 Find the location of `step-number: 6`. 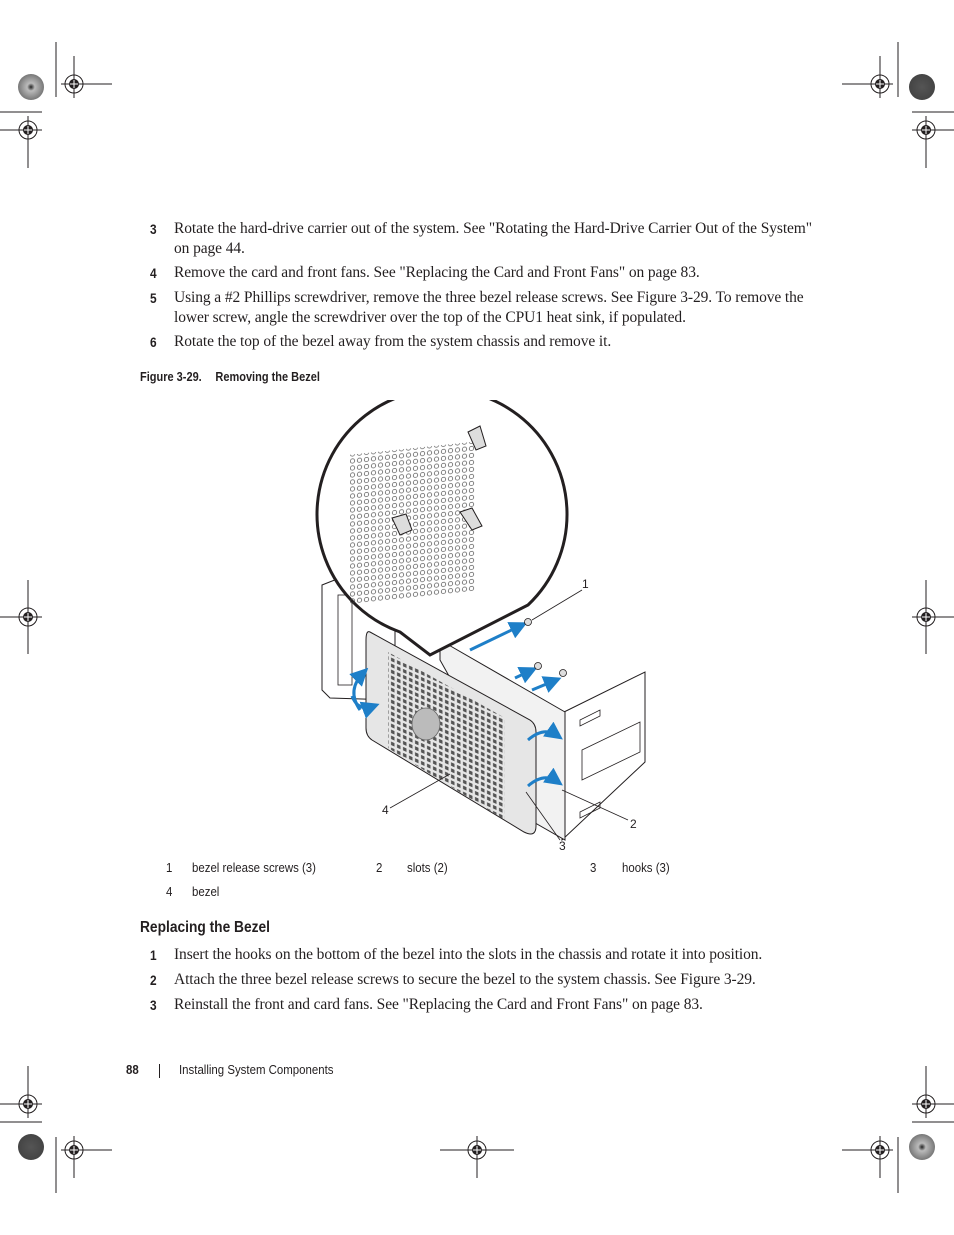

step-number: 6 is located at coordinates (153, 342).